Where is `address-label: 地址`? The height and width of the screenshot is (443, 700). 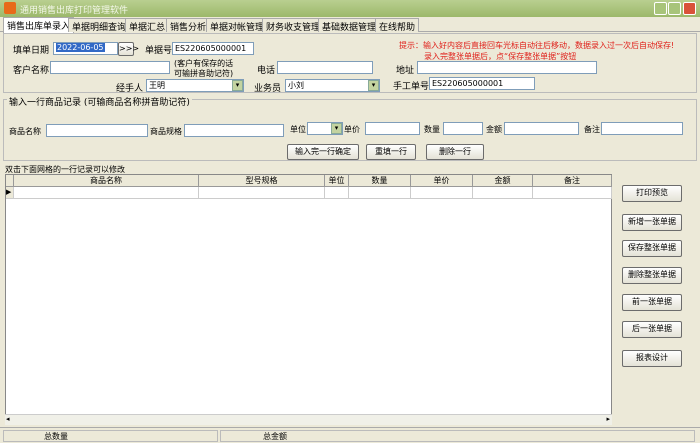 address-label: 地址 is located at coordinates (405, 71).